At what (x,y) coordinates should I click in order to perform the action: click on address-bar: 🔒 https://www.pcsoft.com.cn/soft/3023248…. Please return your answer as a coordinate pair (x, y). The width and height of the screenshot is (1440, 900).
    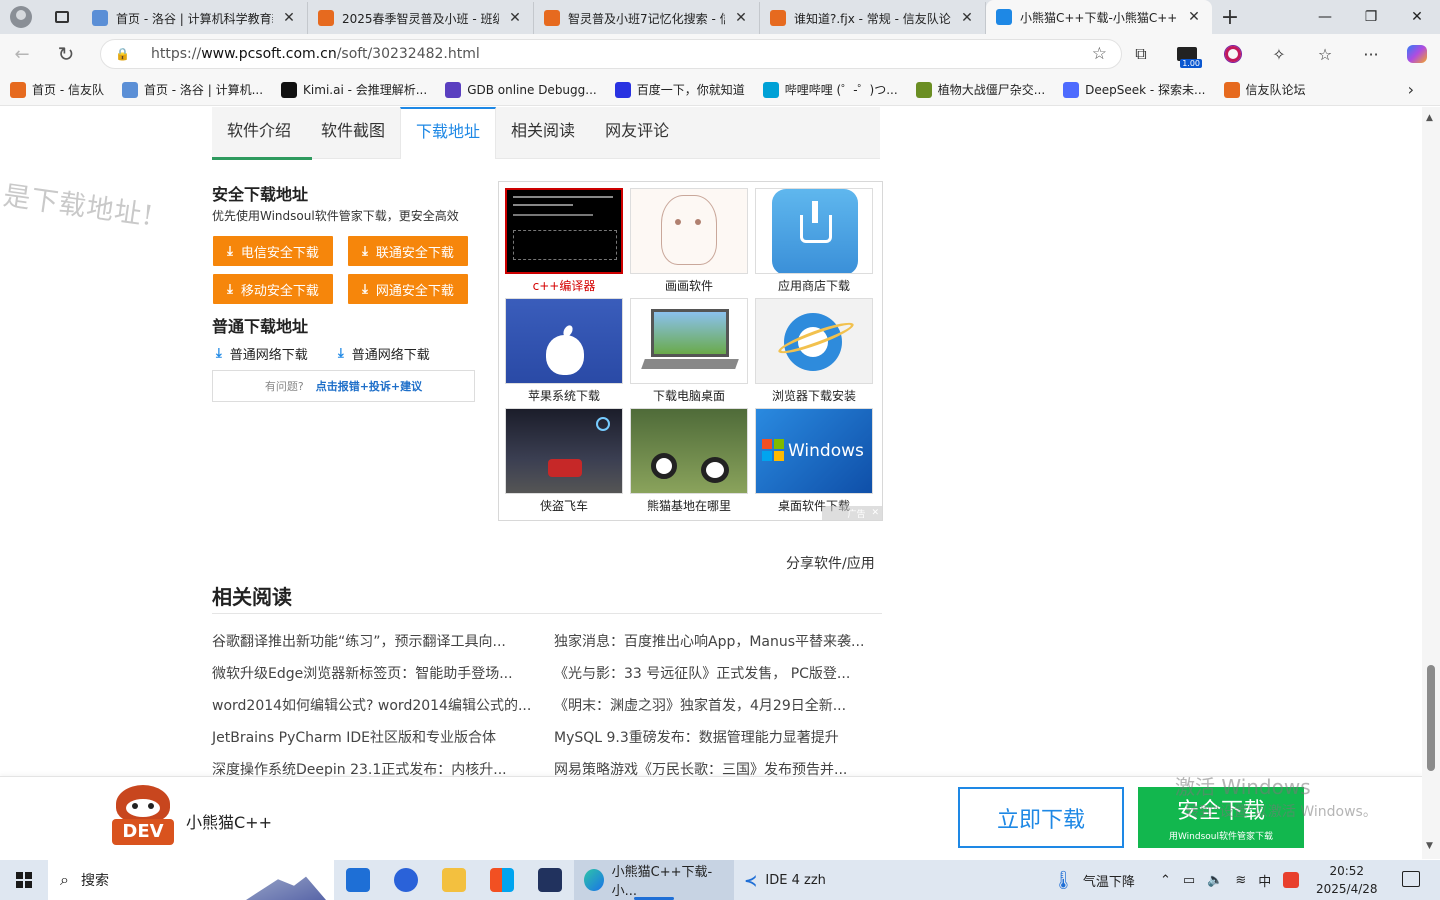
    Looking at the image, I should click on (611, 54).